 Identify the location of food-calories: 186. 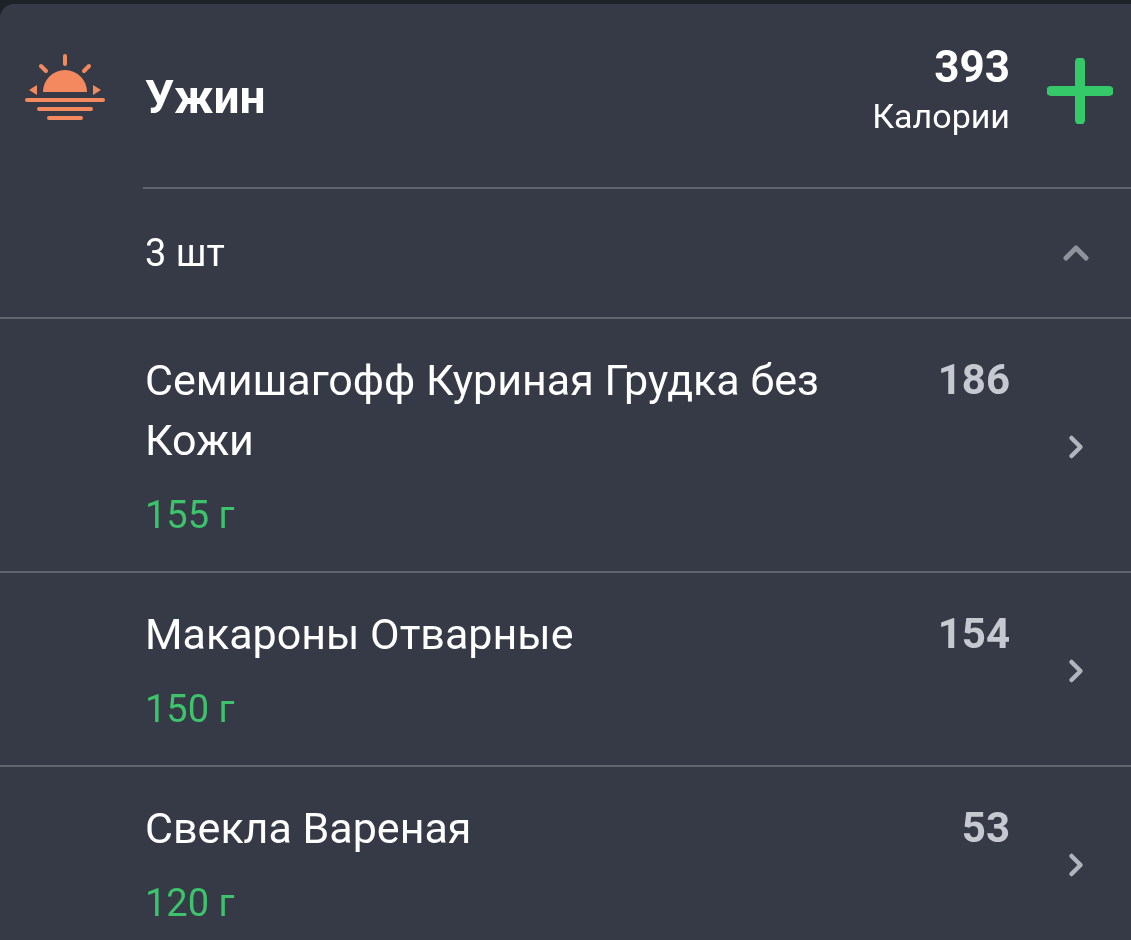
(973, 380).